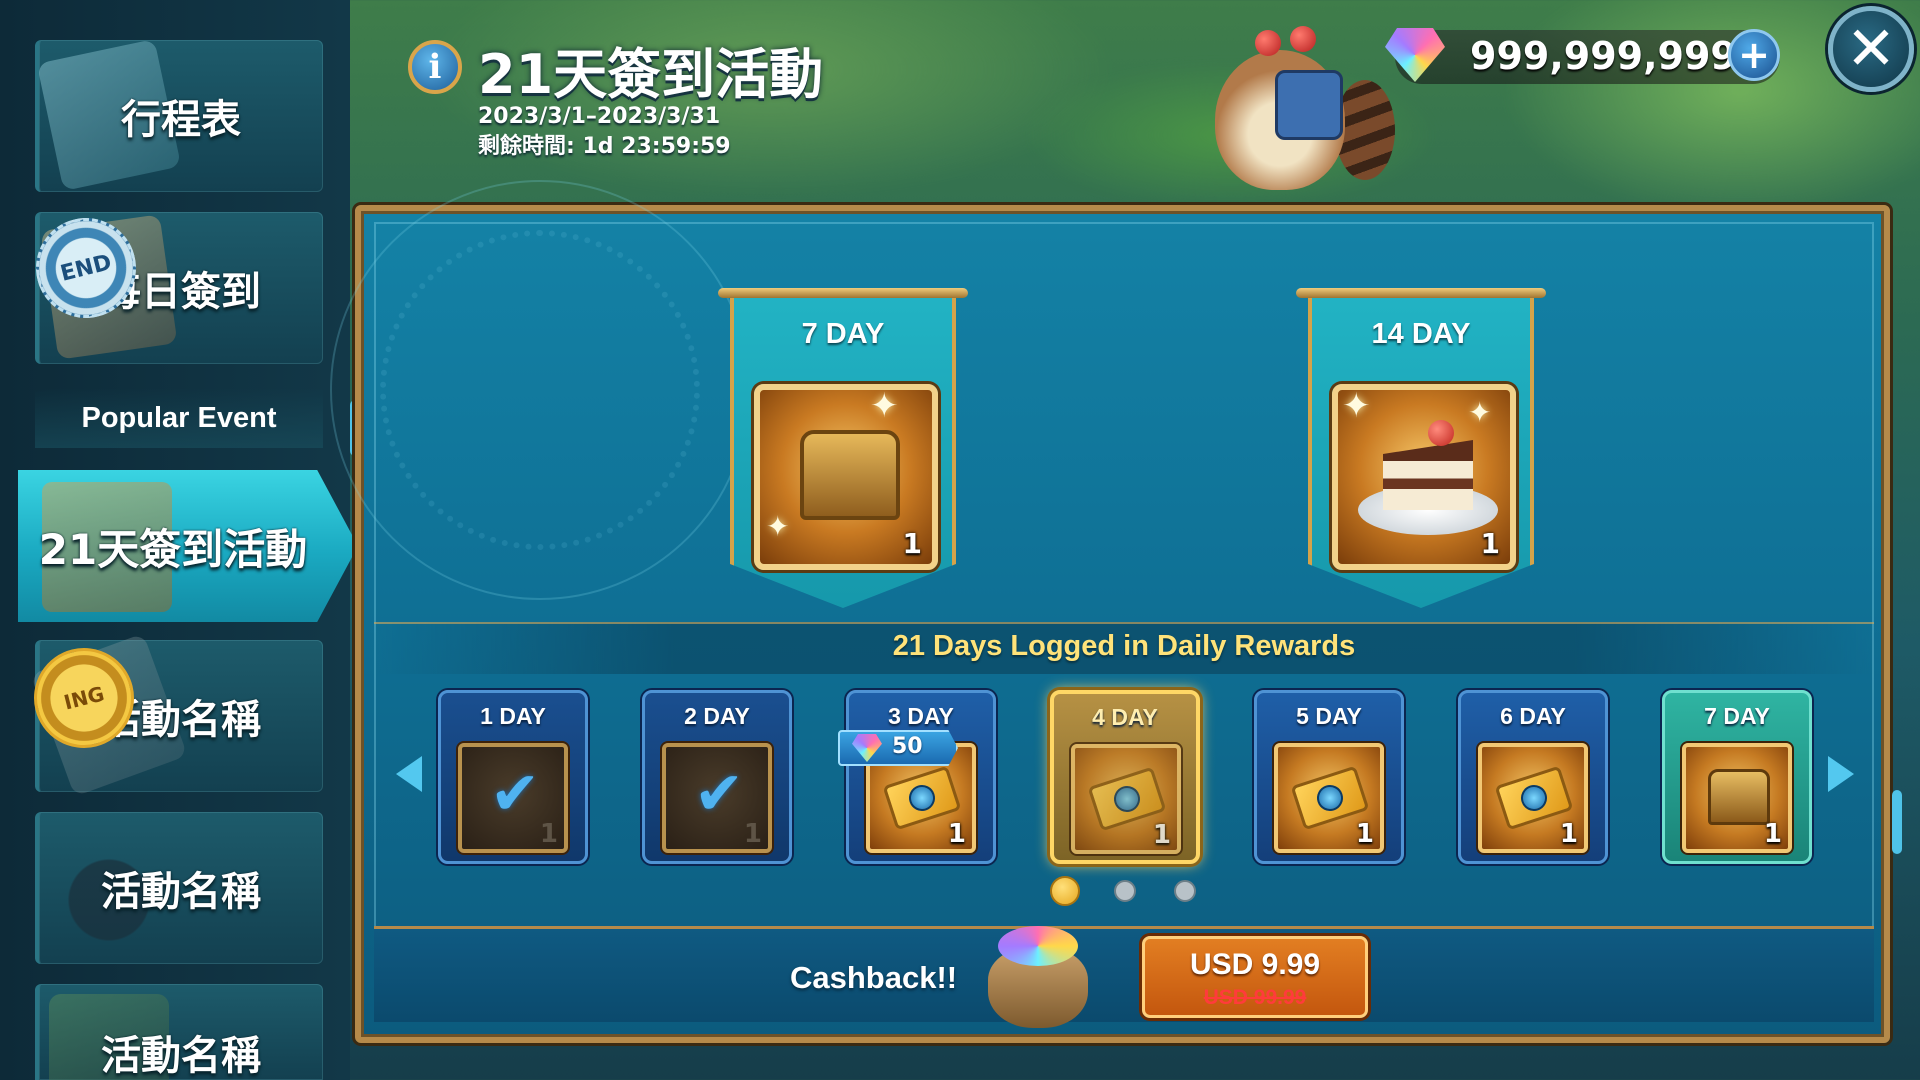 This screenshot has width=1920, height=1080. I want to click on sidebar-section-header: Popular Event, so click(179, 418).